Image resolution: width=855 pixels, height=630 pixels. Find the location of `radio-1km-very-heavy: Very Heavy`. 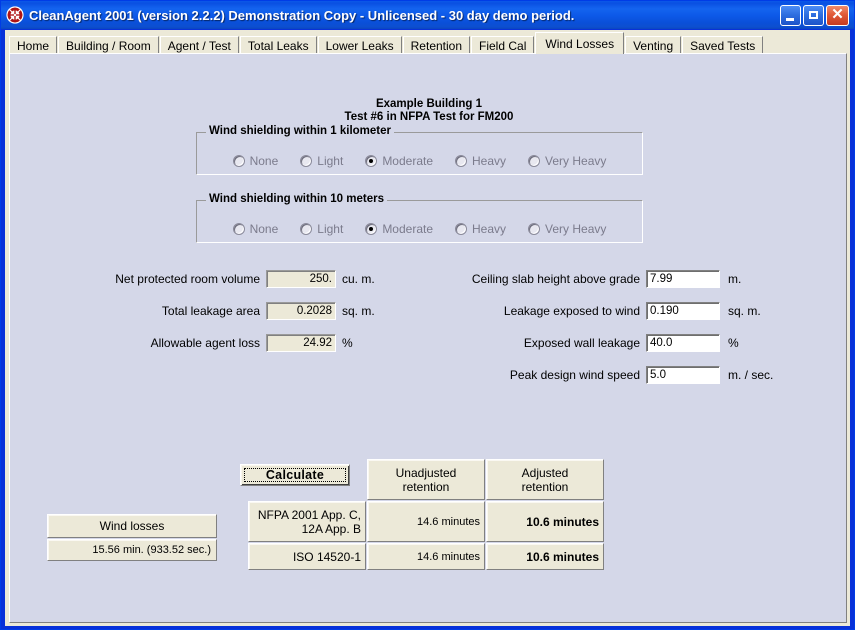

radio-1km-very-heavy: Very Heavy is located at coordinates (567, 161).